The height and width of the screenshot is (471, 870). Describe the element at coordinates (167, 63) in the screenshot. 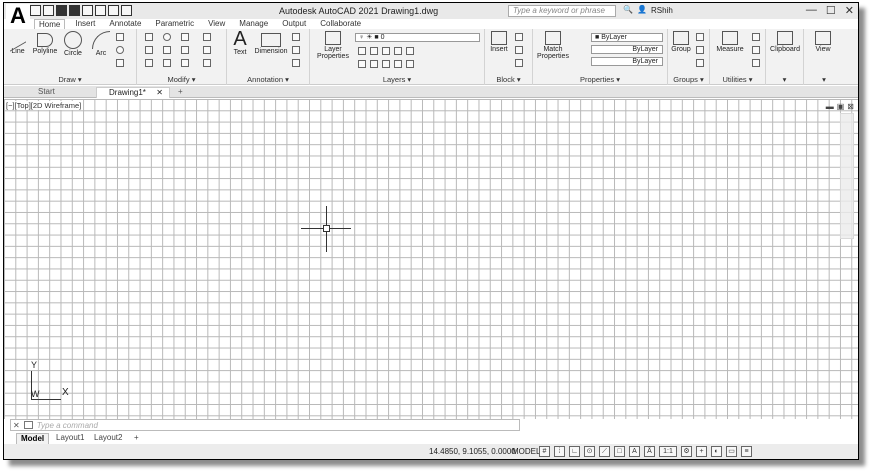

I see `scale-icon` at that location.